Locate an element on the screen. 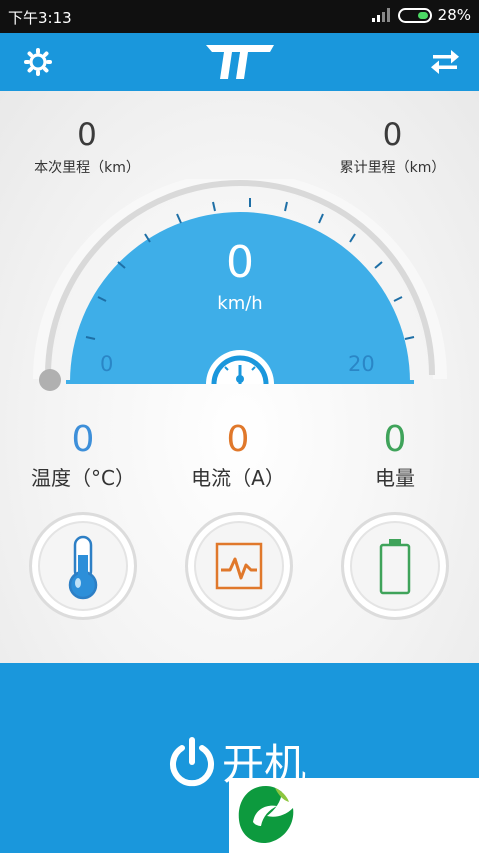 This screenshot has width=479, height=853. gauge-max-label: 20 is located at coordinates (361, 364).